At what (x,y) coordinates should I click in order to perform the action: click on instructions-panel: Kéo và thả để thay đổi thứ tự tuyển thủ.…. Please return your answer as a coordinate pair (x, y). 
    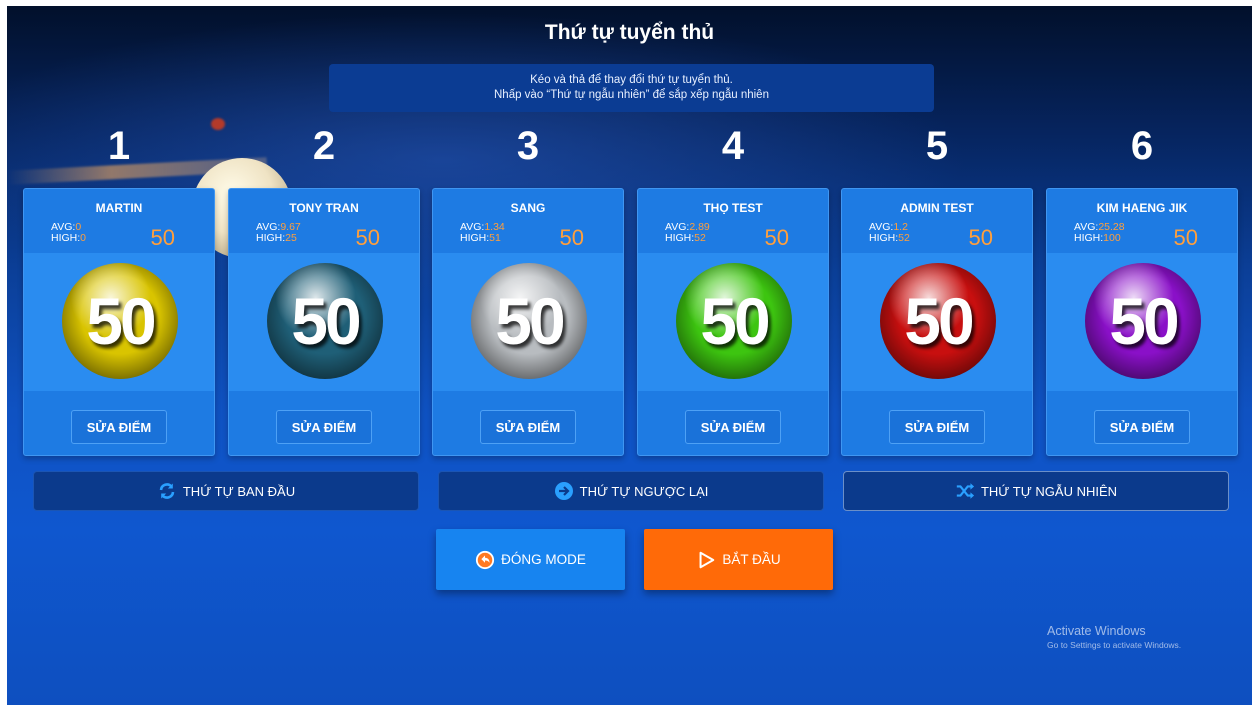
    Looking at the image, I should click on (631, 88).